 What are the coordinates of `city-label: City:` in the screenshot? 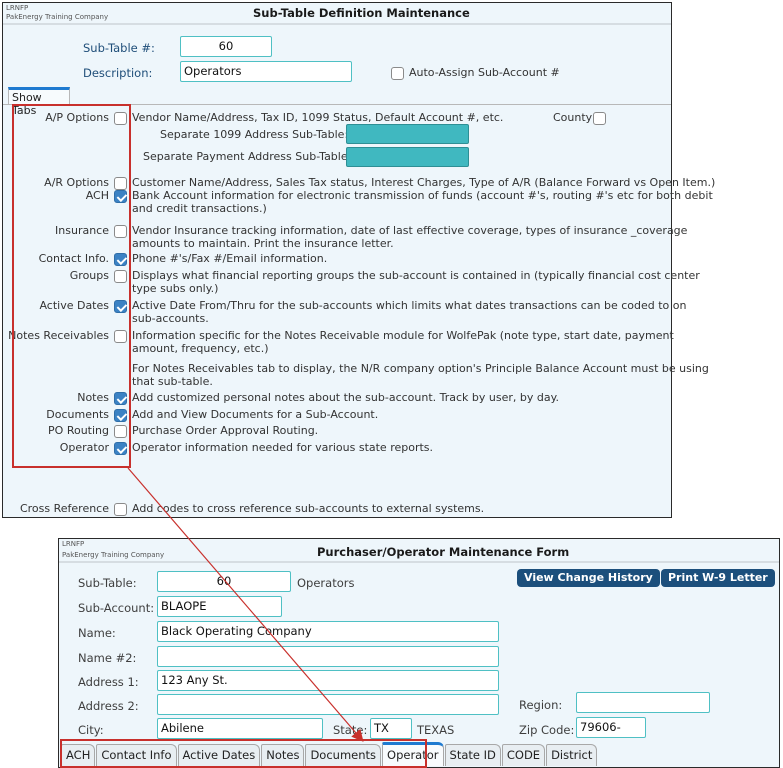 It's located at (91, 730).